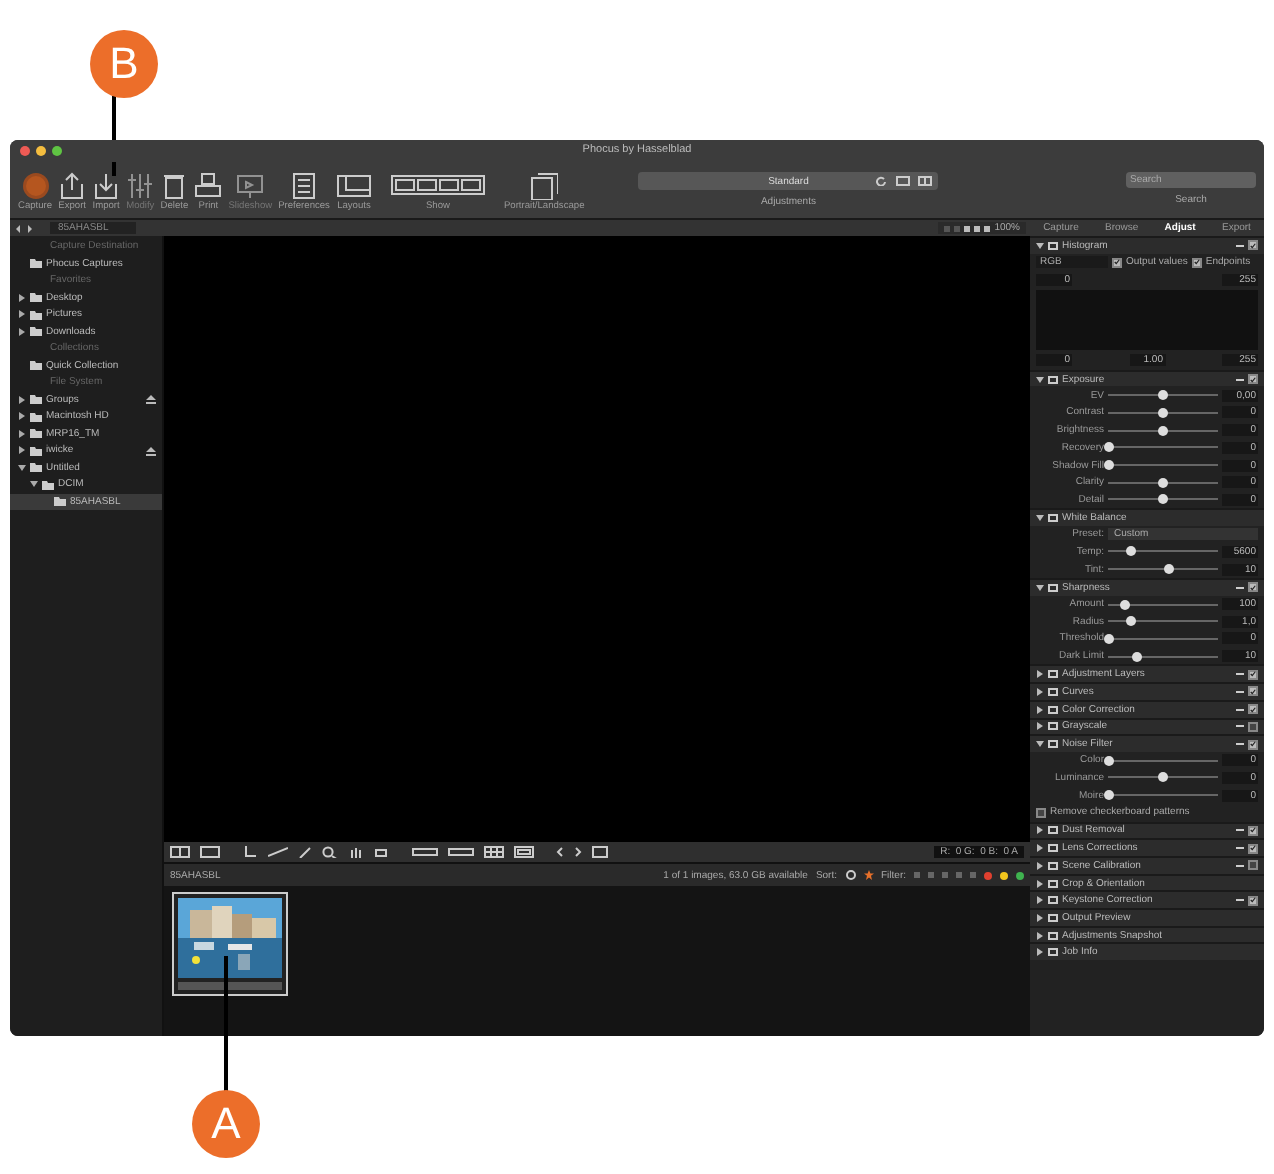  What do you see at coordinates (925, 181) in the screenshot?
I see `compare-icon` at bounding box center [925, 181].